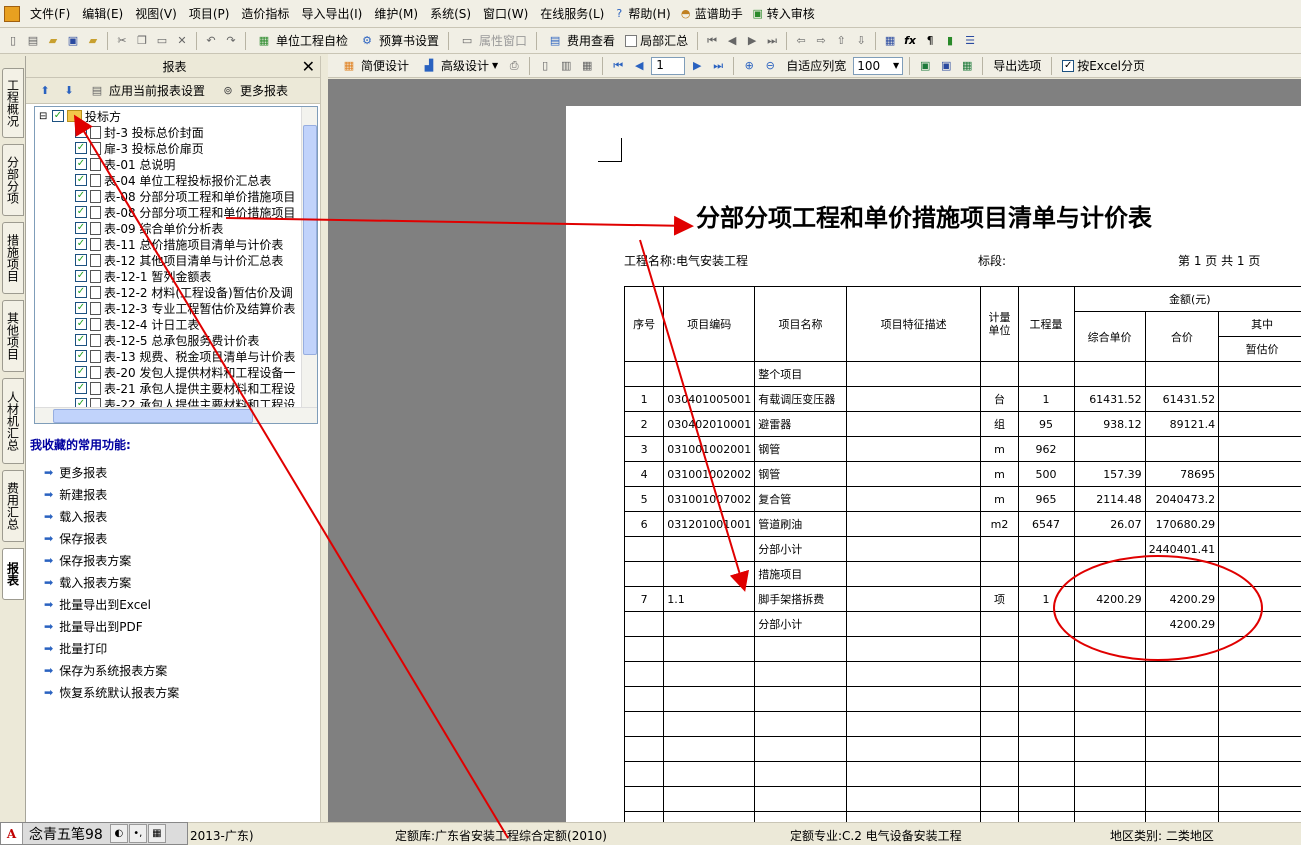 Image resolution: width=1301 pixels, height=845 pixels. Describe the element at coordinates (111, 692) in the screenshot. I see `favorite-item: ➡ 恢复系统默认报表方案` at that location.